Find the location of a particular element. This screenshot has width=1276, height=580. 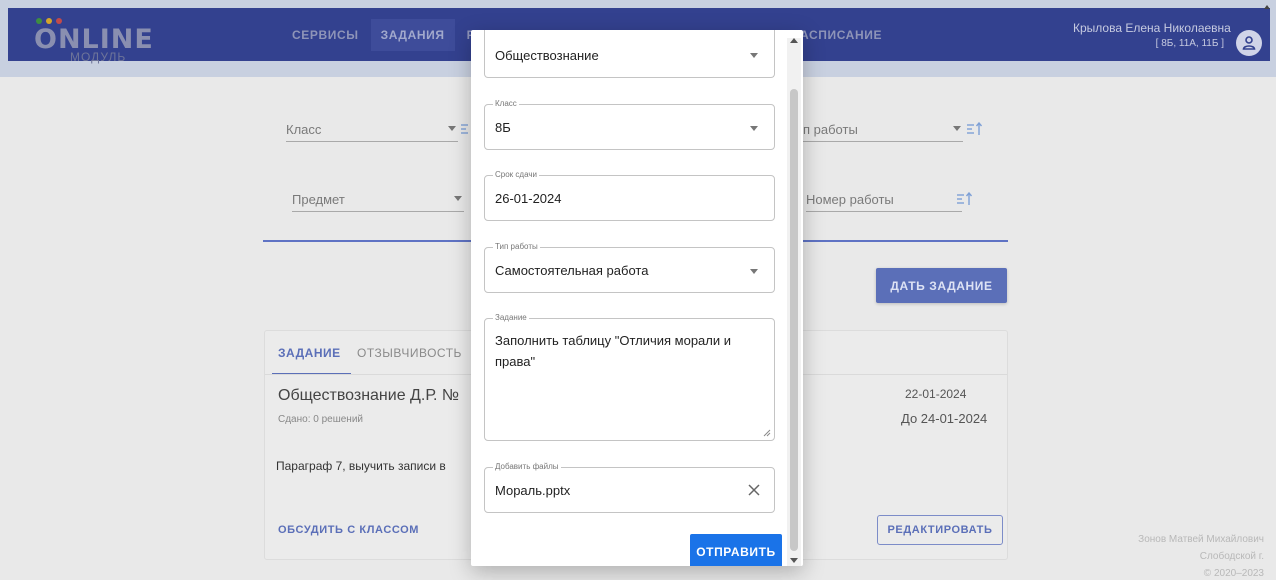

user-icon is located at coordinates (1249, 43).